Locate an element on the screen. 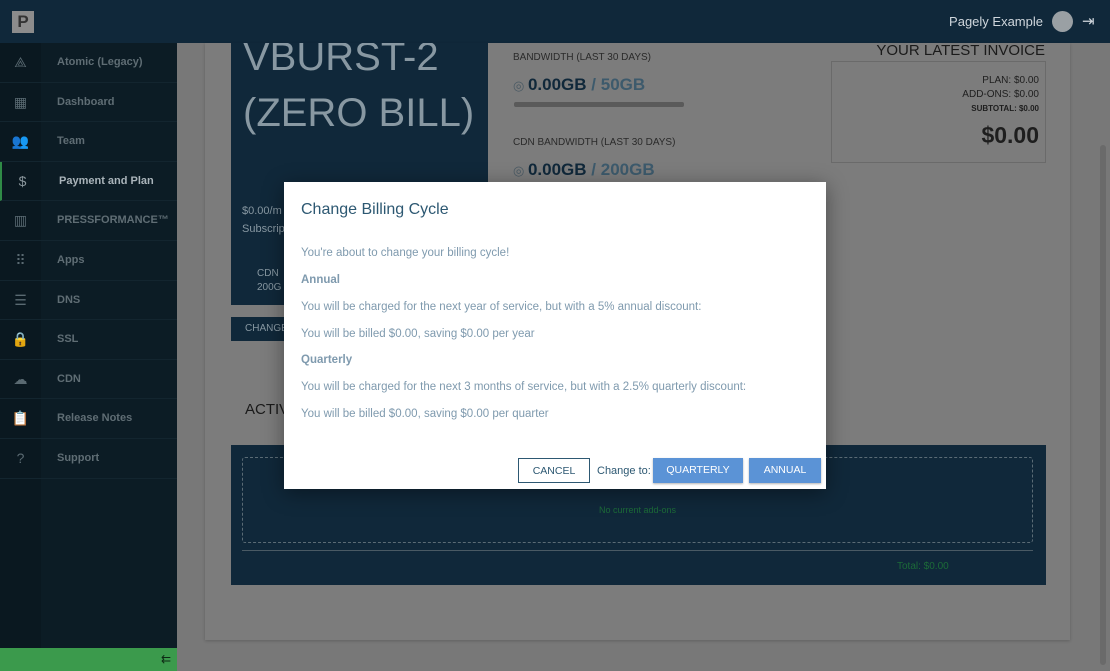  cdn-label: CDN is located at coordinates (268, 273).